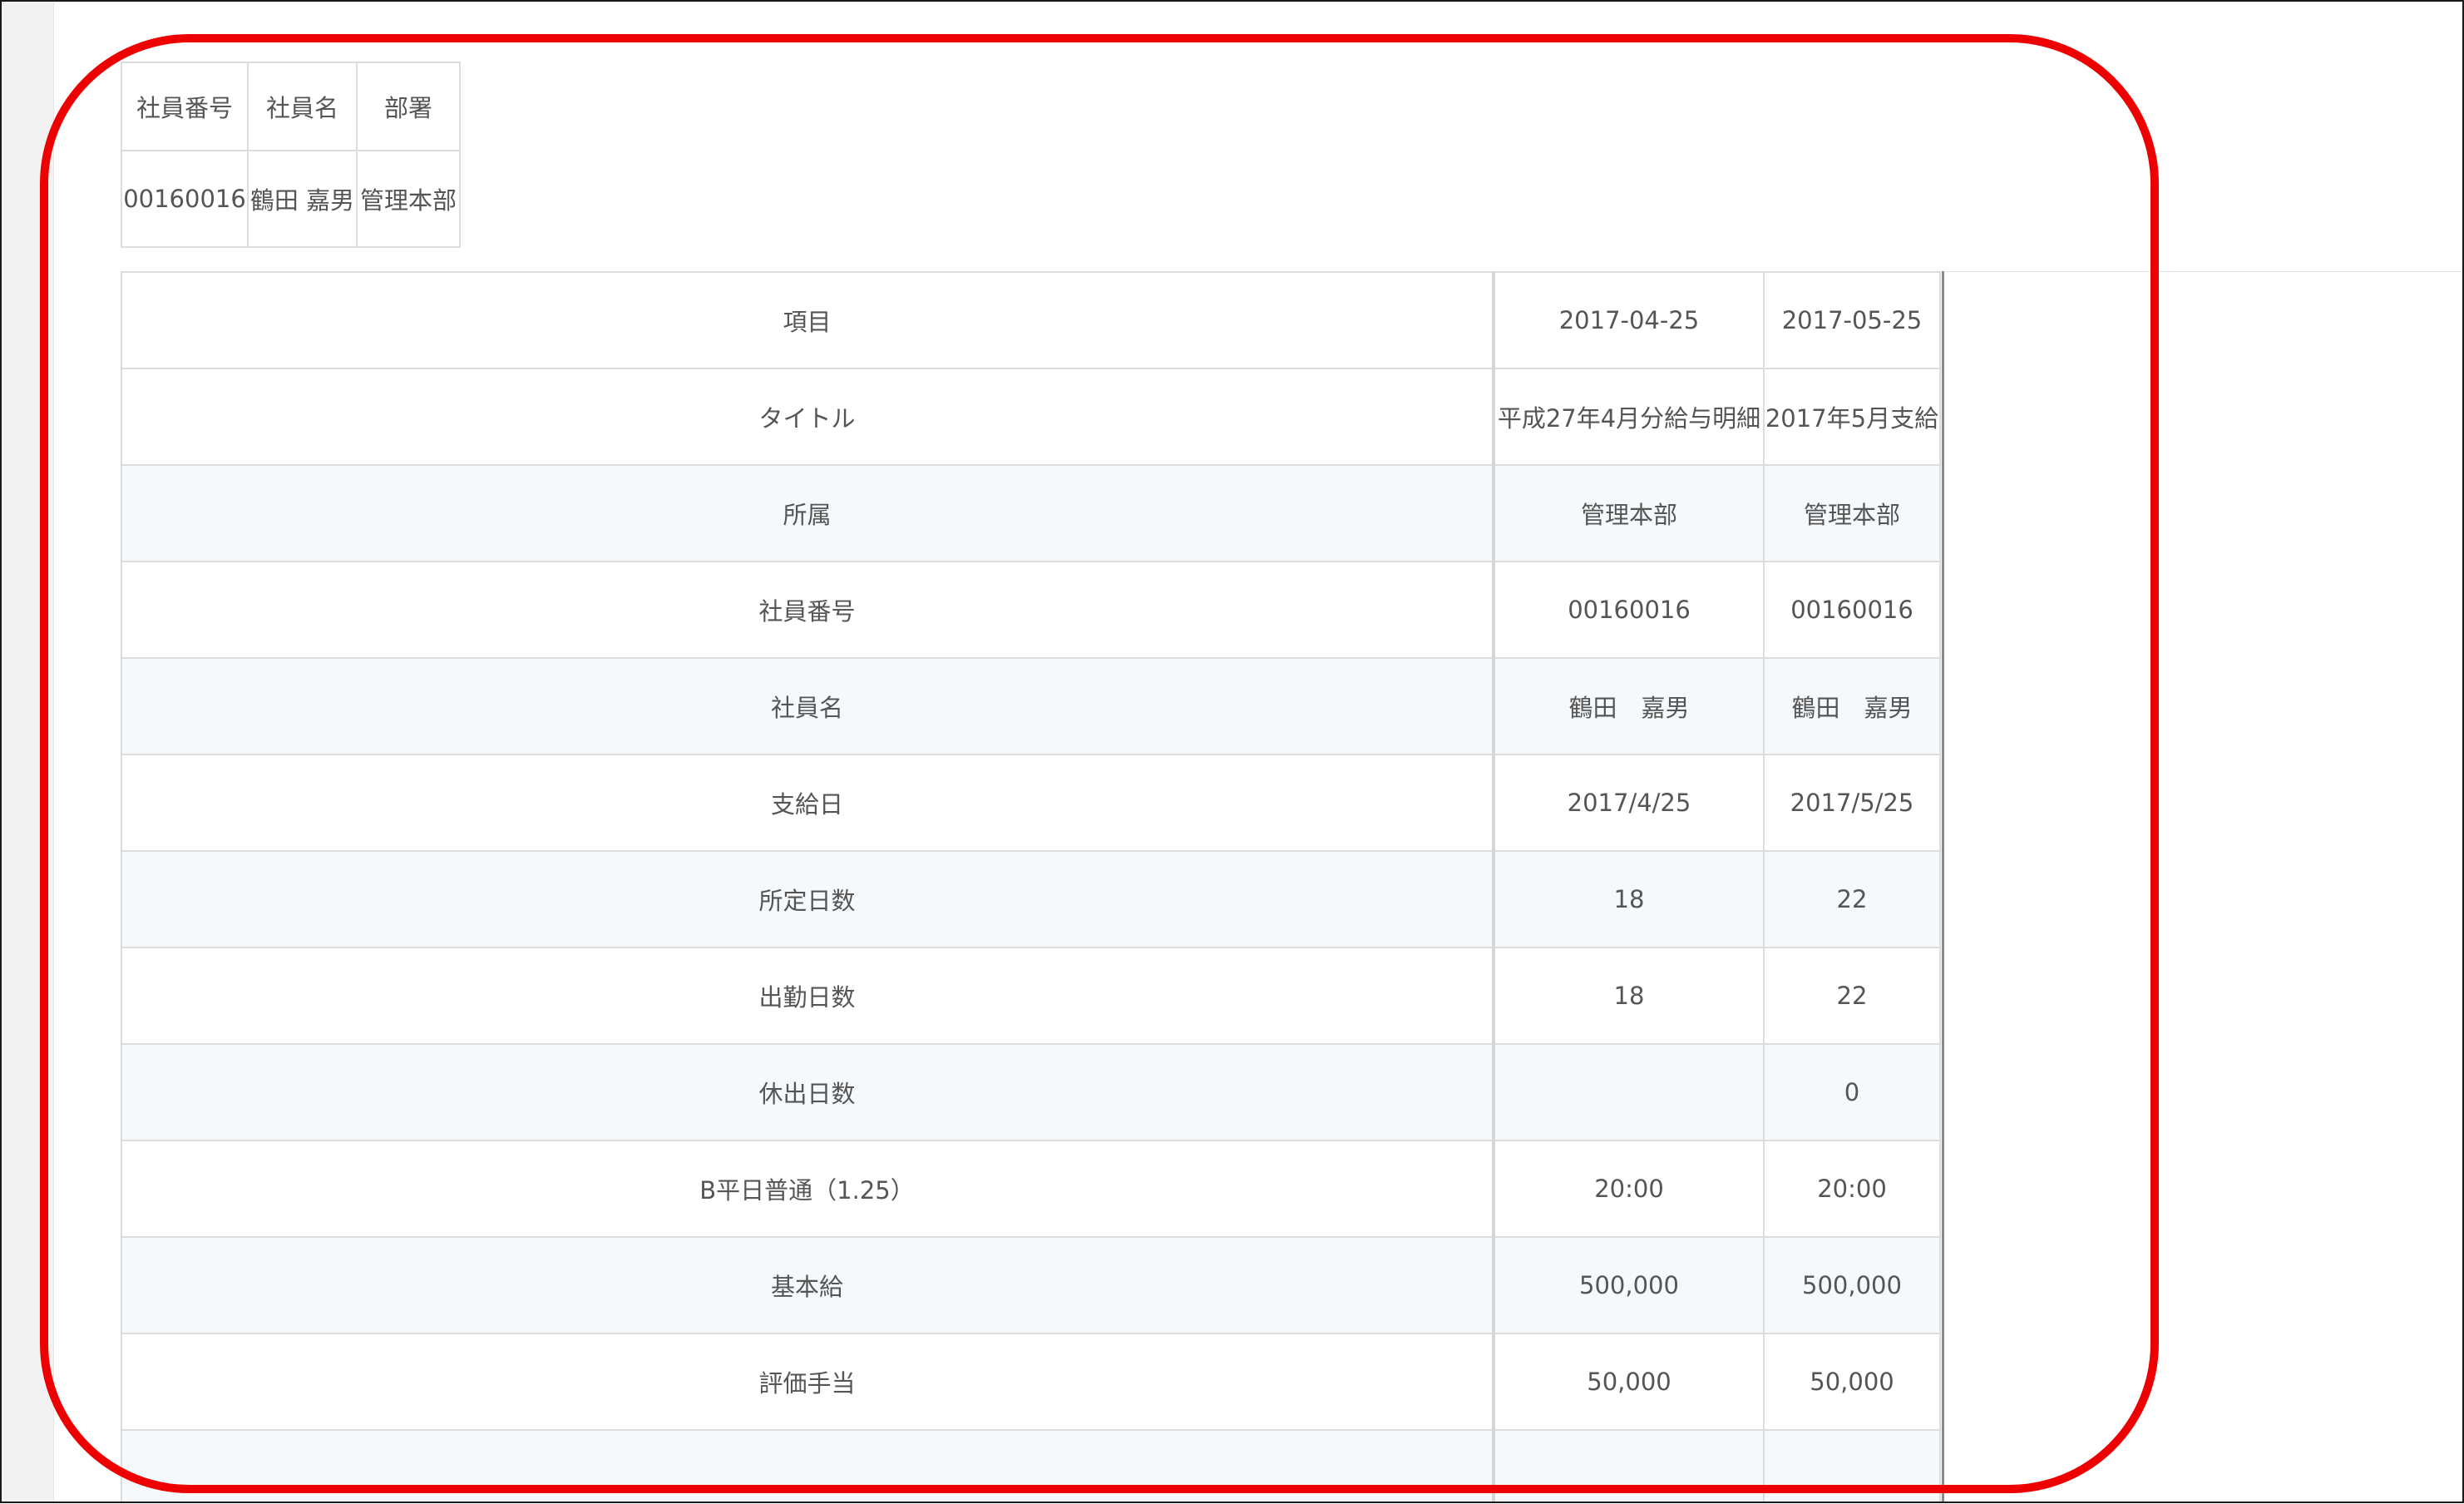 Image resolution: width=2464 pixels, height=1504 pixels. I want to click on row-label: 所属, so click(808, 513).